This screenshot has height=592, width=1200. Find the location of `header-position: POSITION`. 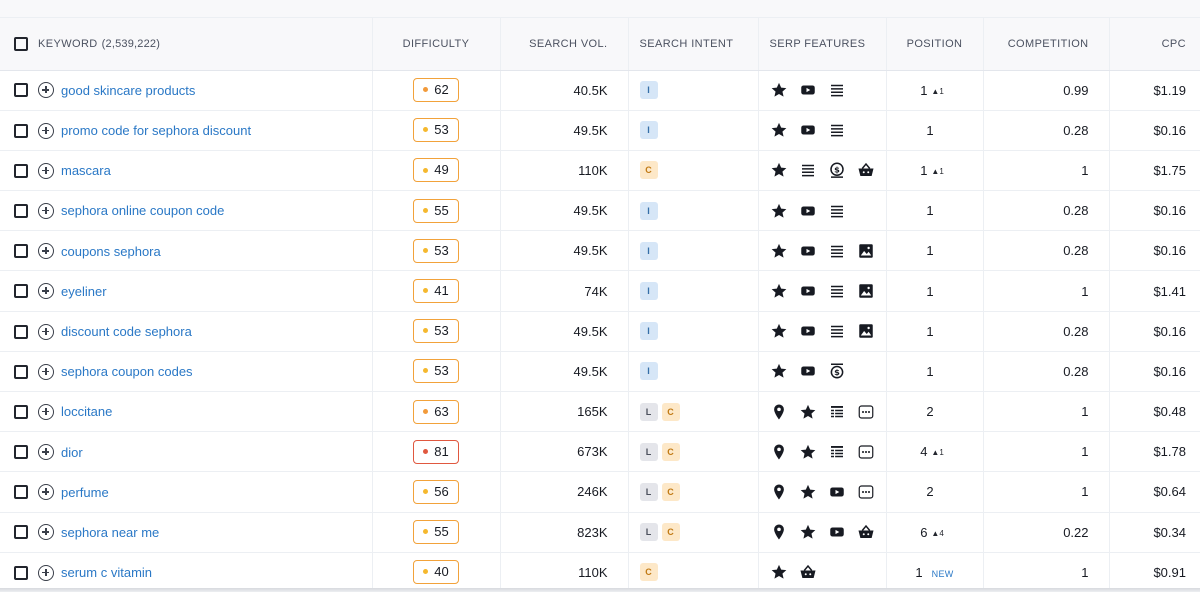

header-position: POSITION is located at coordinates (935, 44).